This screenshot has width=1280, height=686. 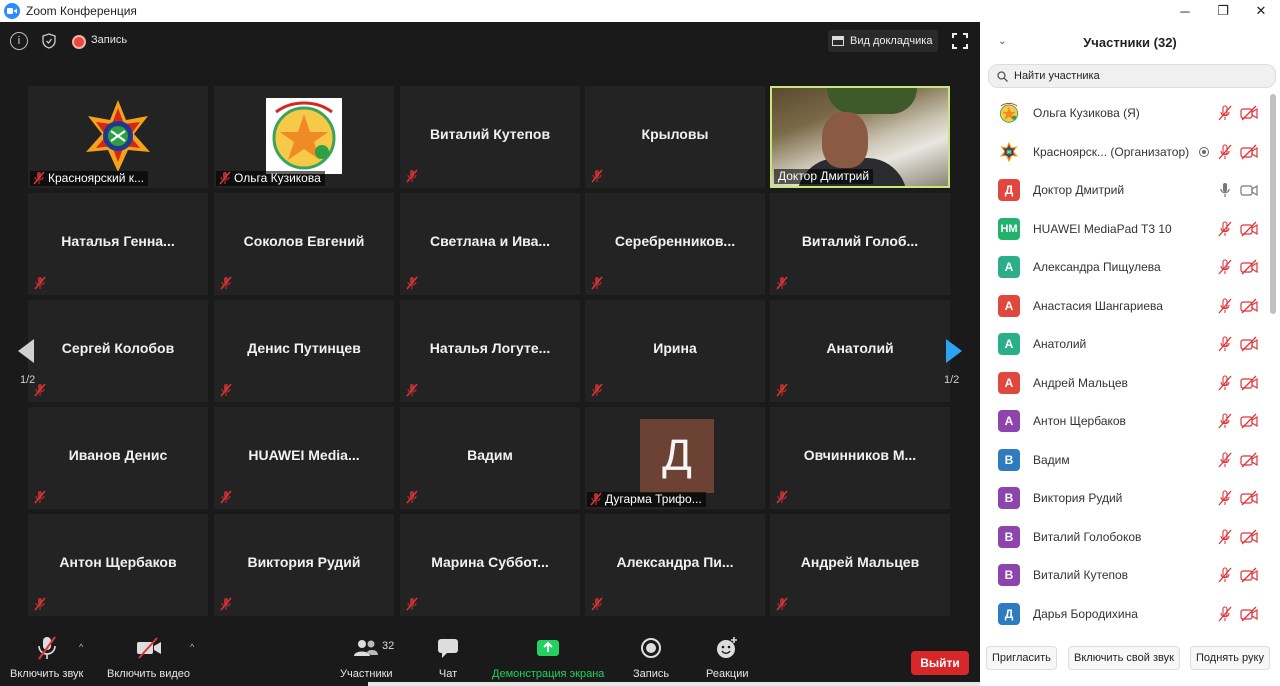 What do you see at coordinates (1261, 11) in the screenshot?
I see `close-button: ✕` at bounding box center [1261, 11].